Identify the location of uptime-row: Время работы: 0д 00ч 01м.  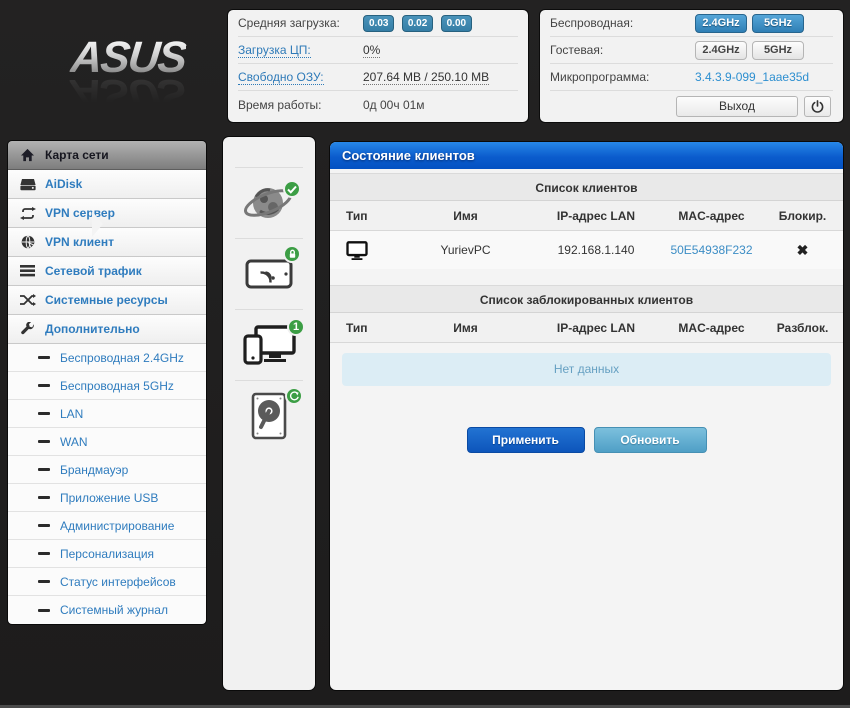
(378, 104).